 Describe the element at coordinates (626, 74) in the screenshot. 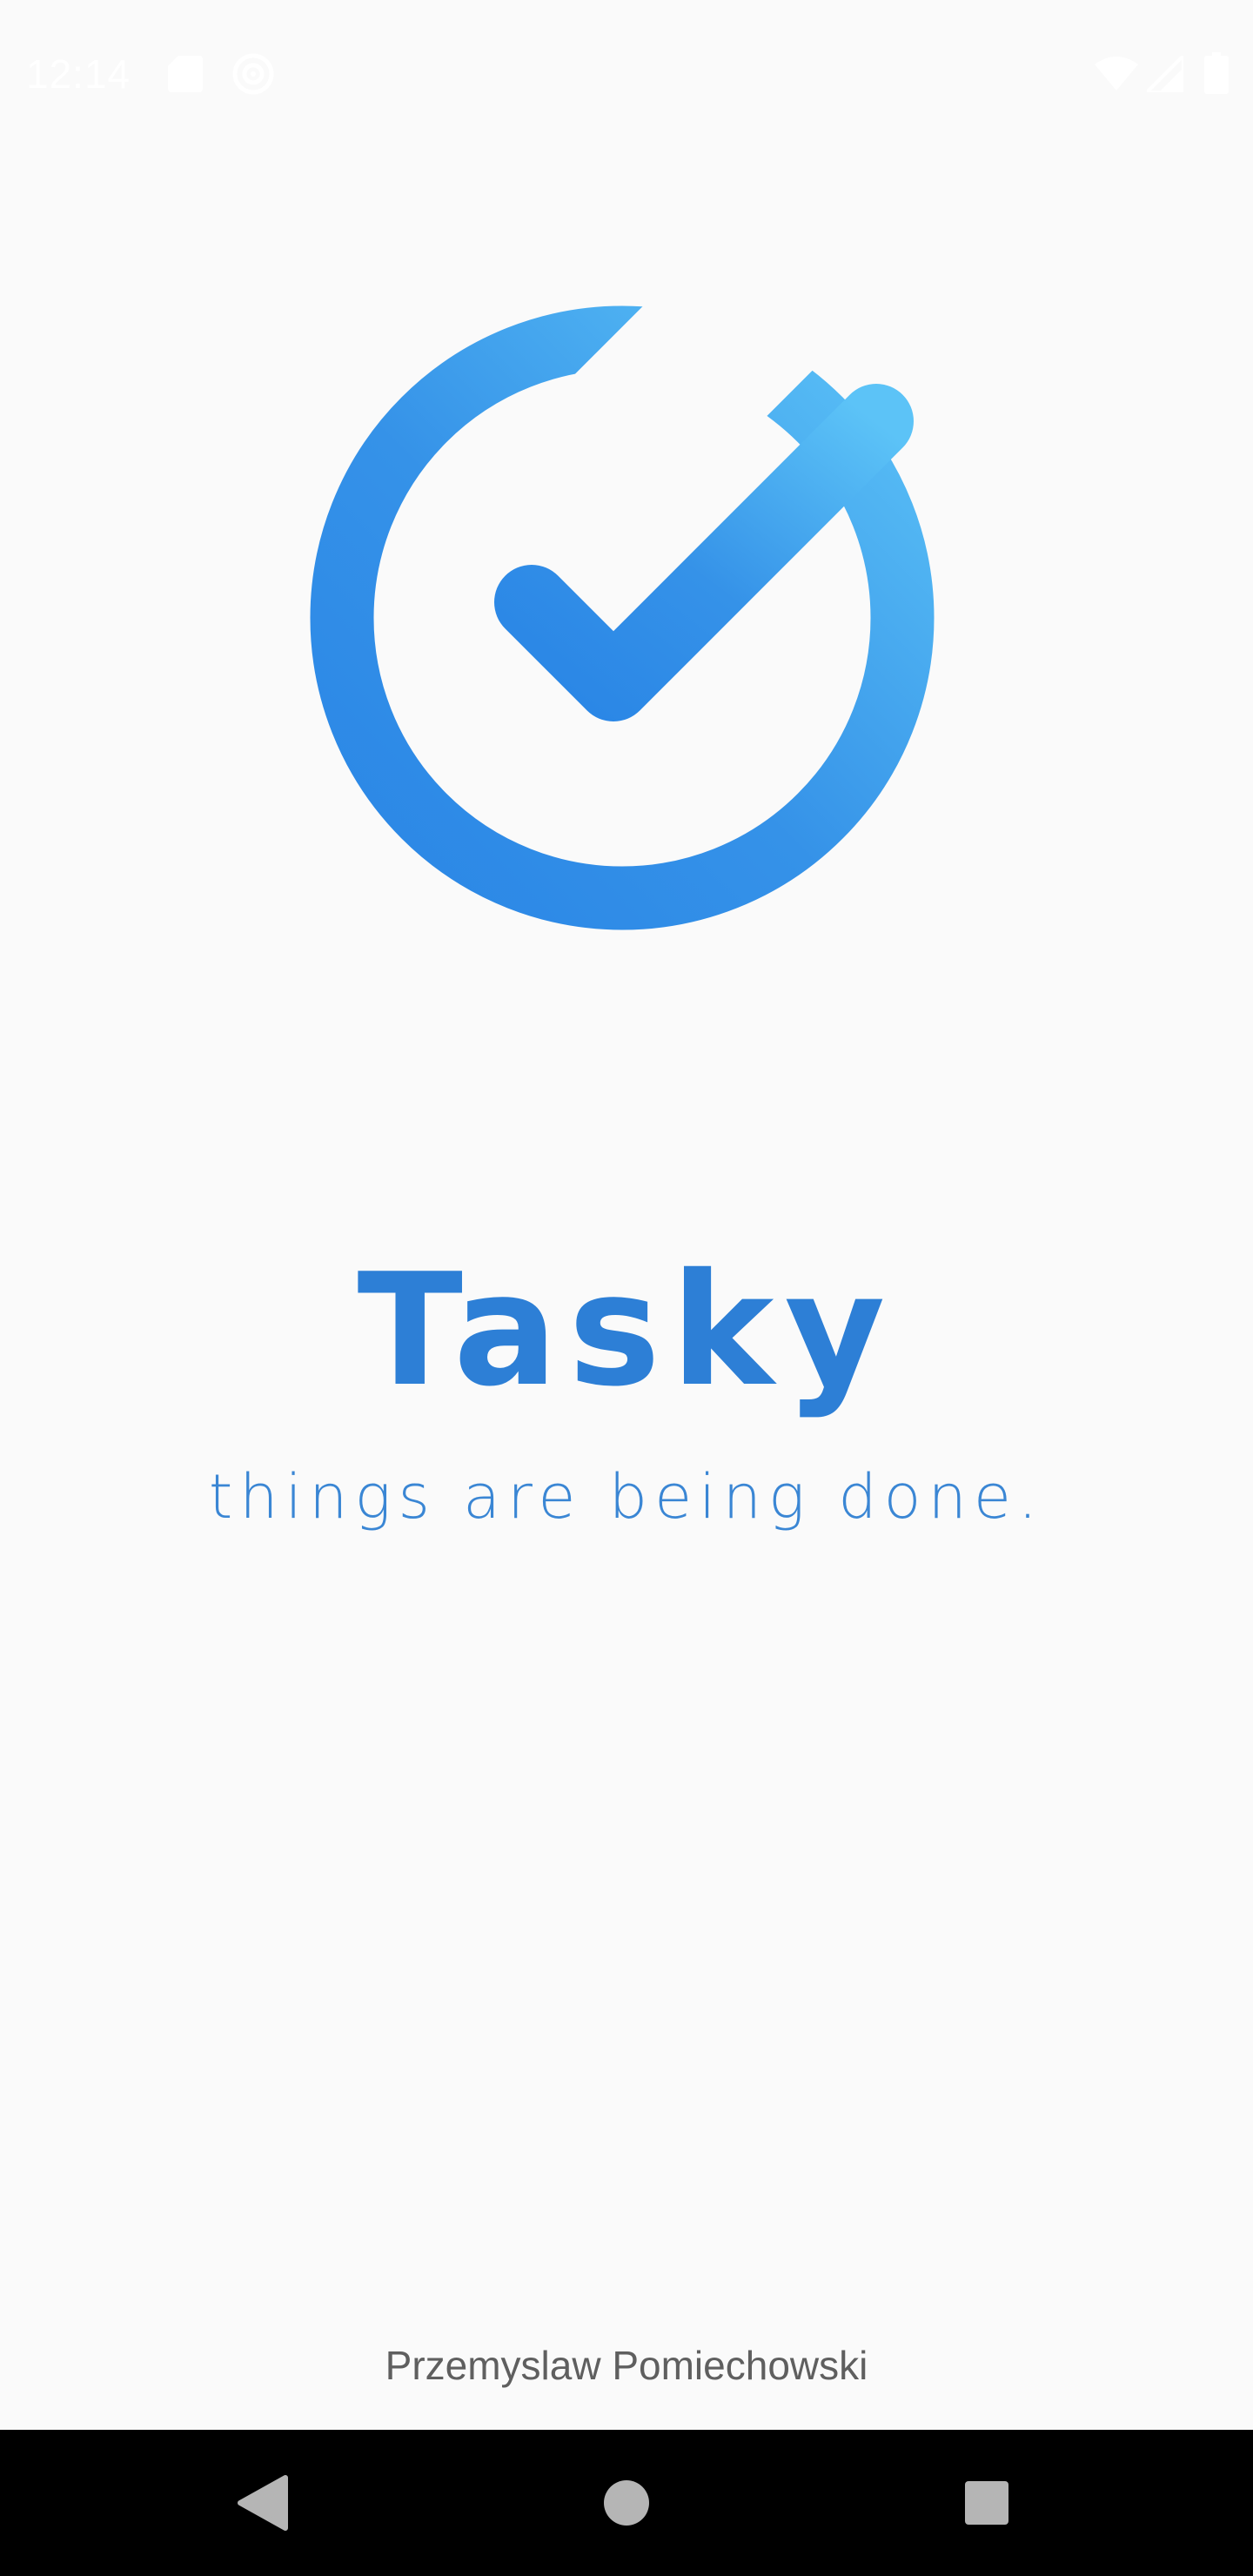

I see `status-bar: 12:14` at that location.